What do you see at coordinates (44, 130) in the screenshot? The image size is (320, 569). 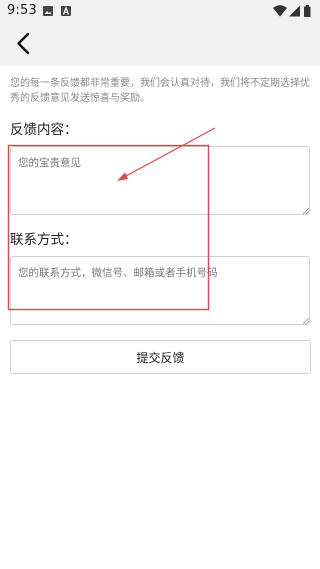 I see `feedback-label: 反馈内容：` at bounding box center [44, 130].